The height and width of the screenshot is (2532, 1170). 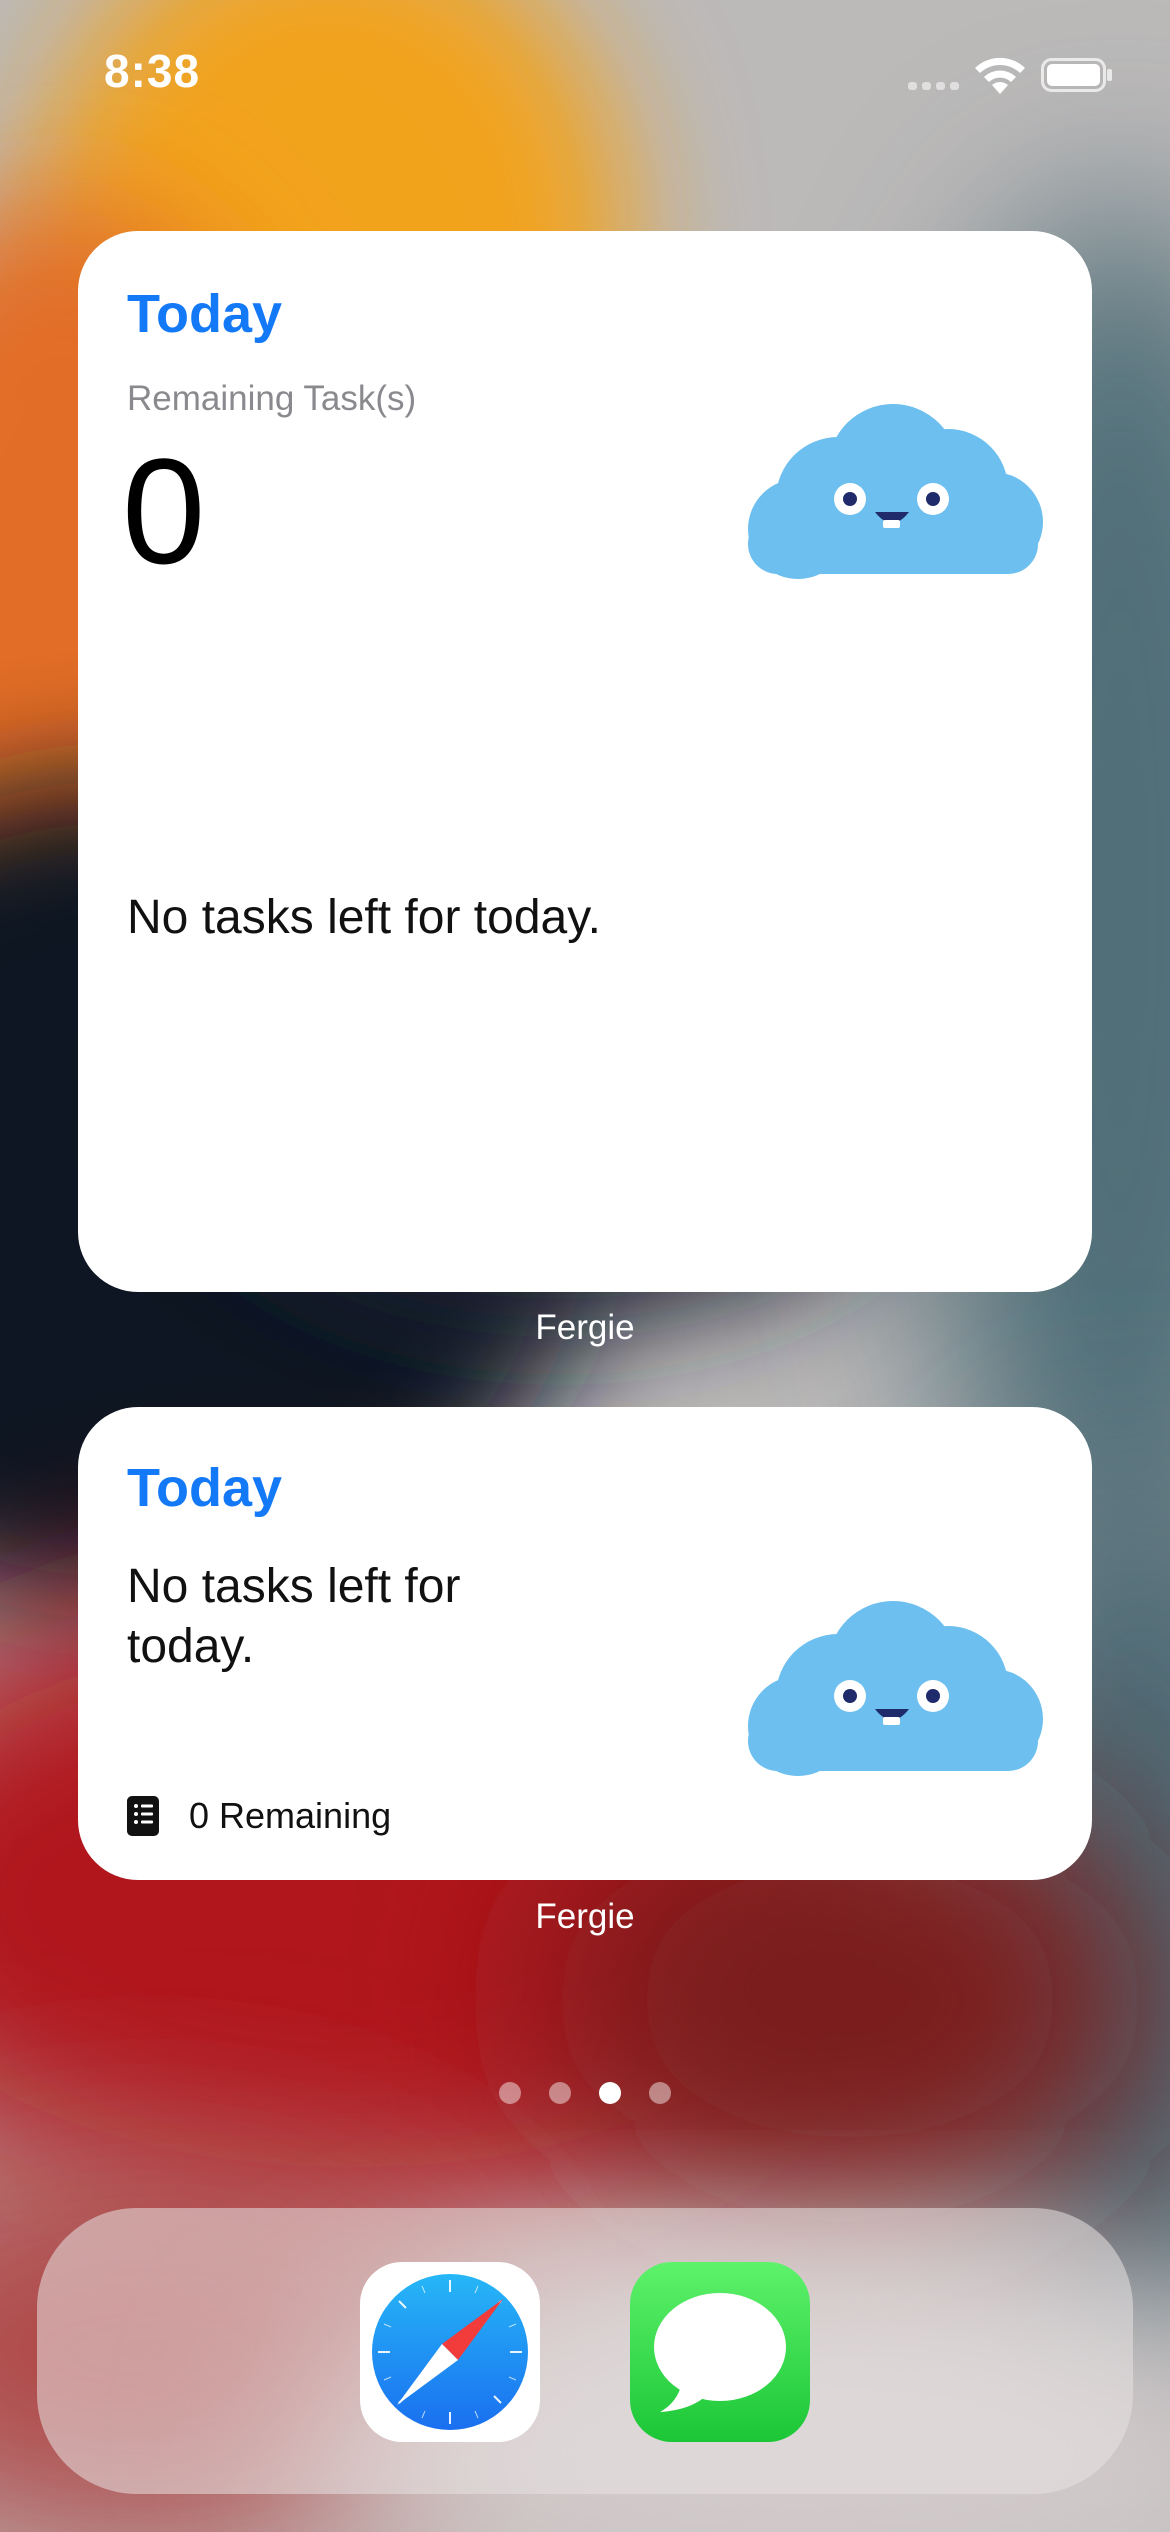 What do you see at coordinates (152, 71) in the screenshot?
I see `status-time: 8:38` at bounding box center [152, 71].